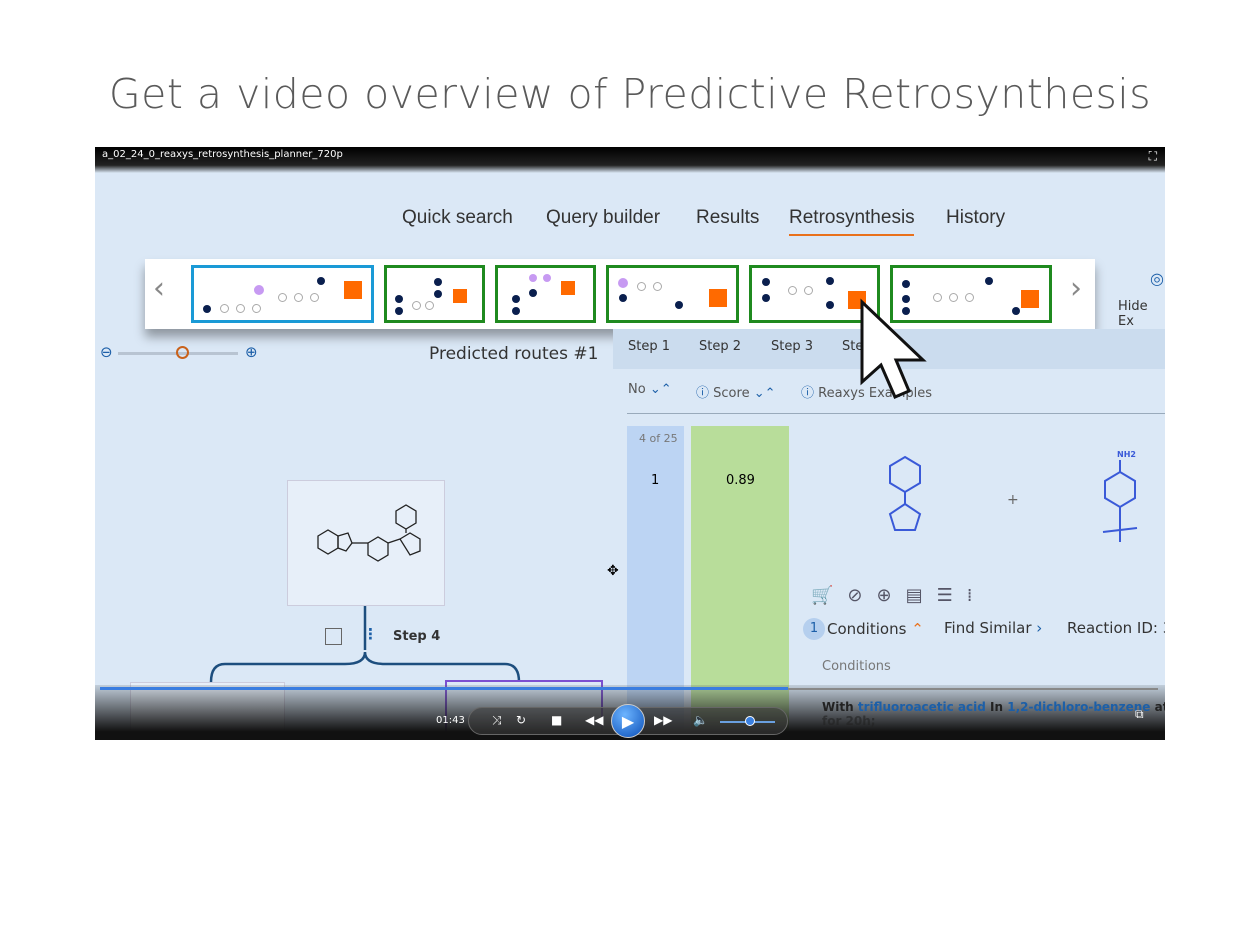 This screenshot has height=946, width=1260. What do you see at coordinates (975, 218) in the screenshot?
I see `nav-history: History` at bounding box center [975, 218].